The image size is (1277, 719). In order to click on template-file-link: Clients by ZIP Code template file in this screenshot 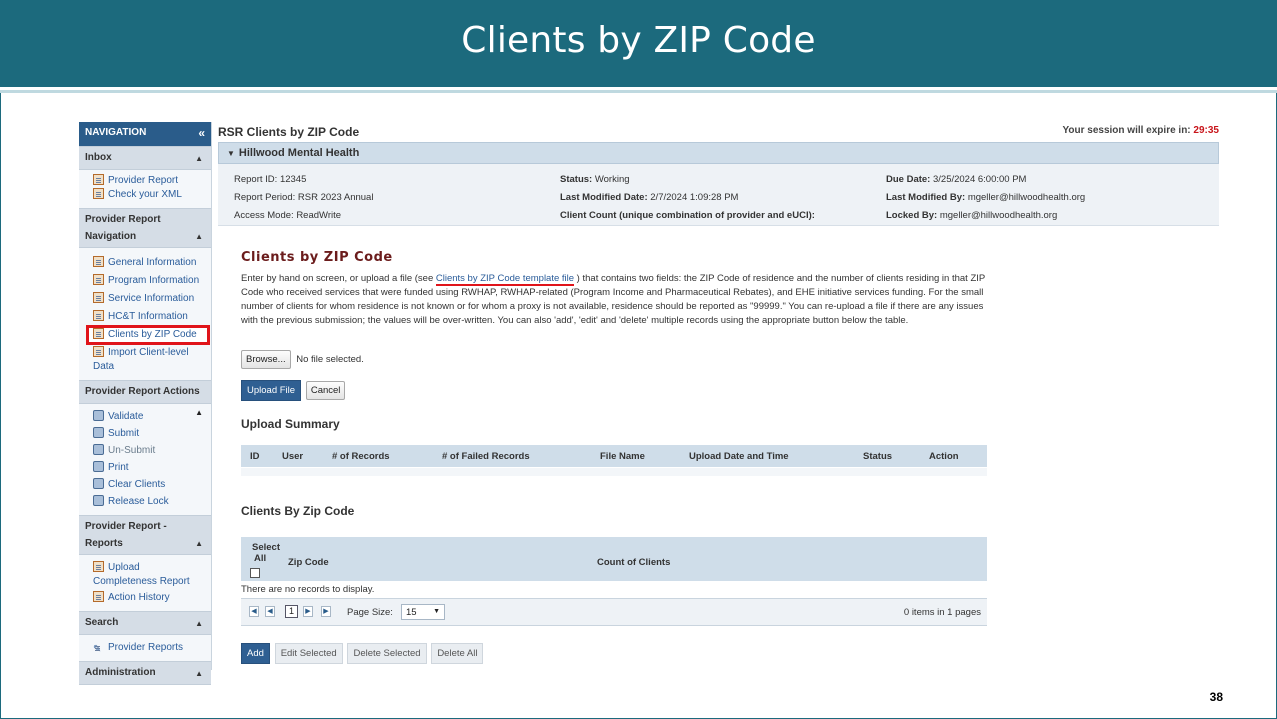, I will do `click(505, 279)`.